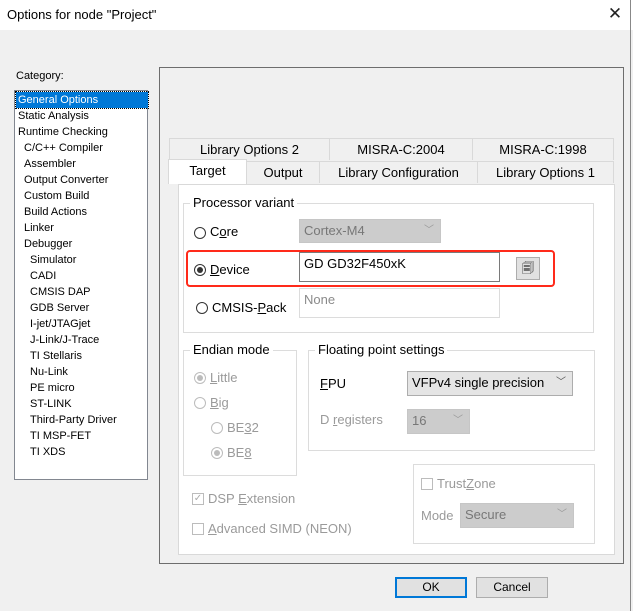  What do you see at coordinates (46, 260) in the screenshot?
I see `category-item: Simulator` at bounding box center [46, 260].